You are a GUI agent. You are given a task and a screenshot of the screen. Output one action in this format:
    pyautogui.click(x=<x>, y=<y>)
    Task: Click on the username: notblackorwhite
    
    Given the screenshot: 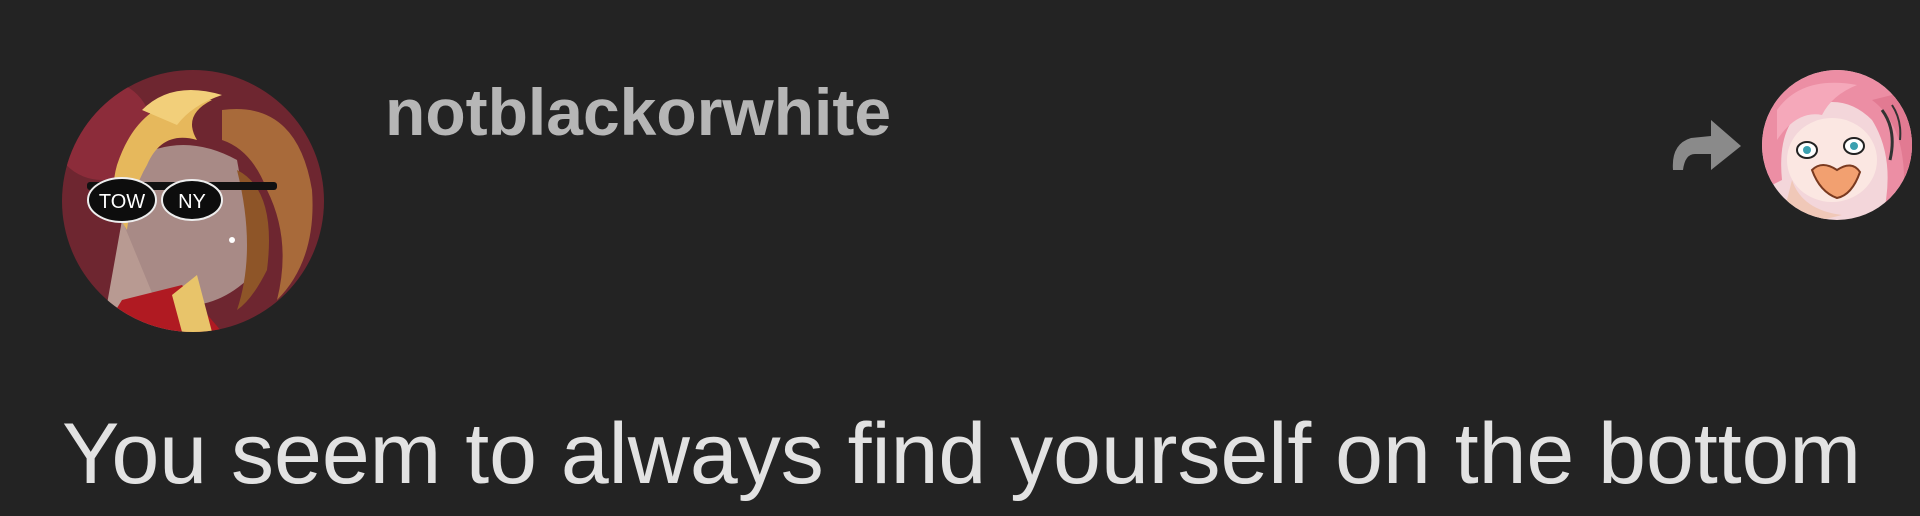 What is the action you would take?
    pyautogui.click(x=638, y=112)
    